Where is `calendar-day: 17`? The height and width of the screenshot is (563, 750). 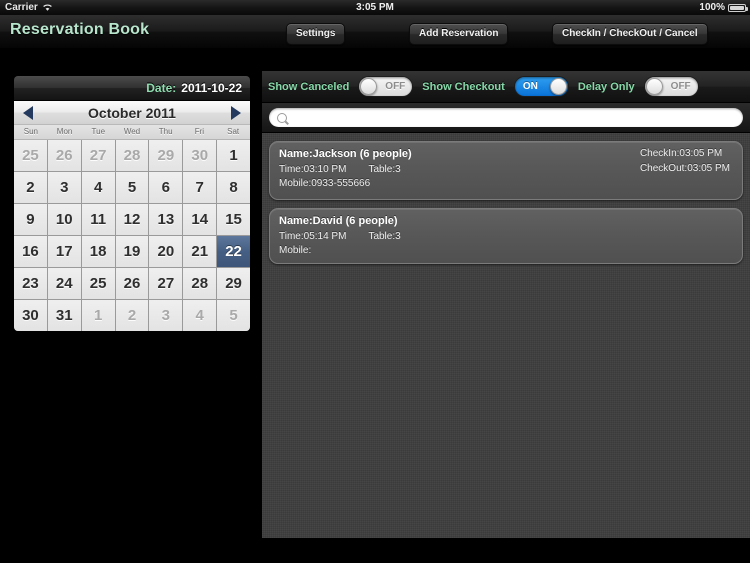 calendar-day: 17 is located at coordinates (64, 251).